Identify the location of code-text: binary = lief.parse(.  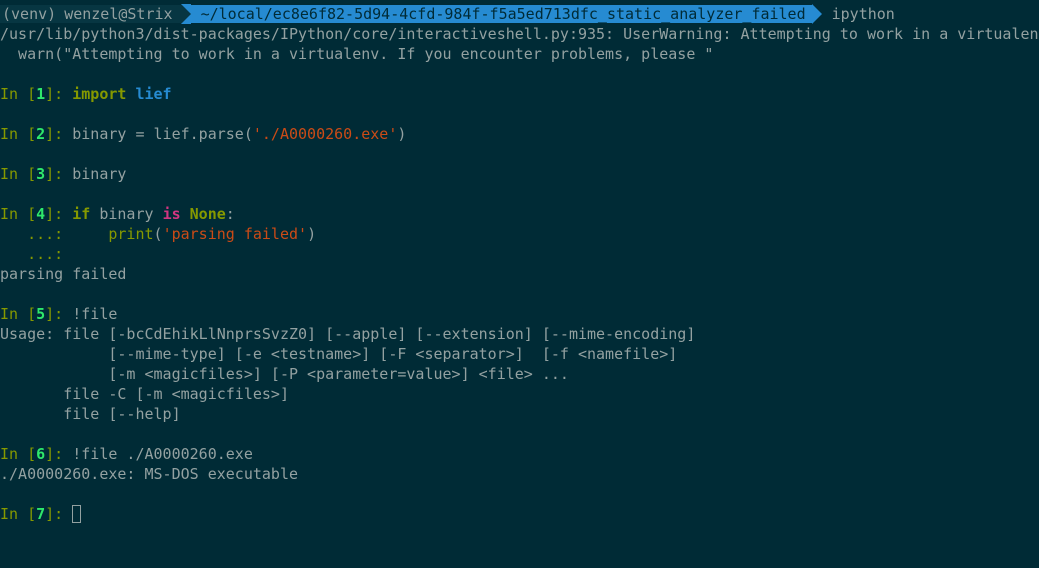
(162, 134).